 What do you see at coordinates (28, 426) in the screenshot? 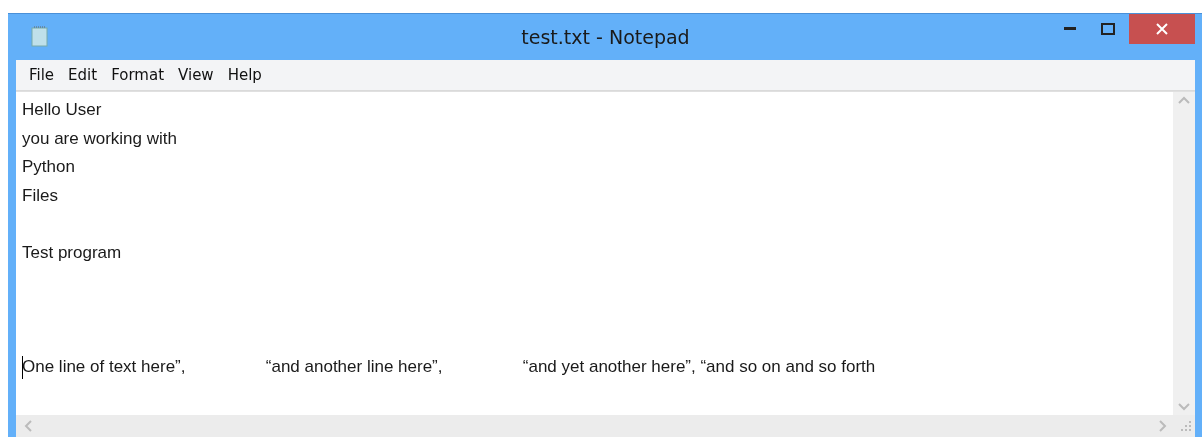
I see `scroll-left-icon` at bounding box center [28, 426].